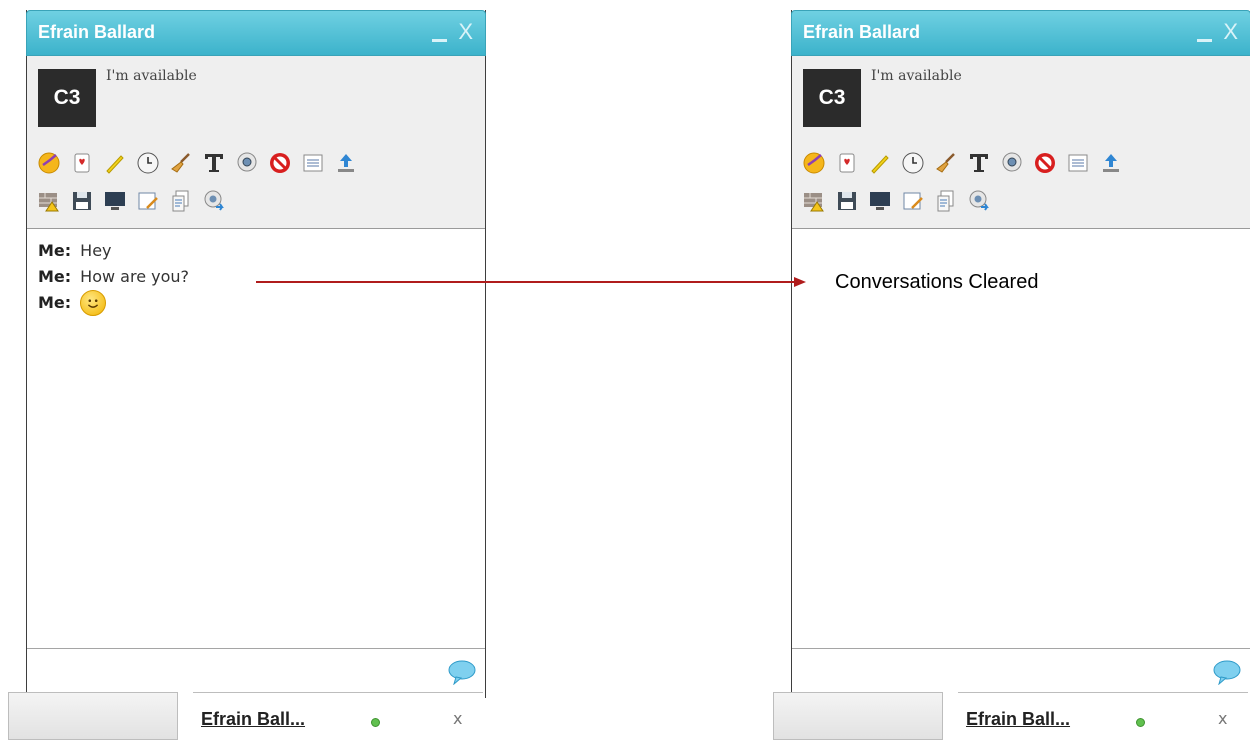 The width and height of the screenshot is (1250, 741). I want to click on annotation-arrow, so click(531, 282).